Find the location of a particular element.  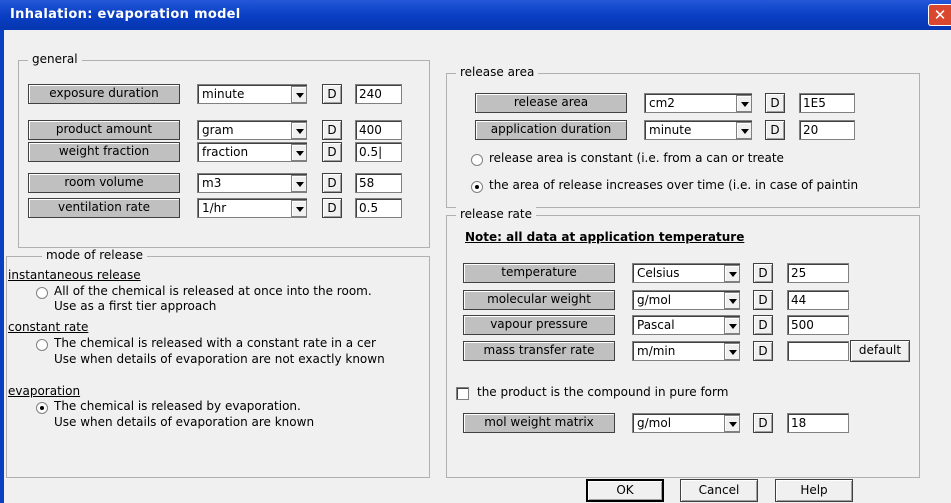

room-volume-label: room volume is located at coordinates (104, 183).